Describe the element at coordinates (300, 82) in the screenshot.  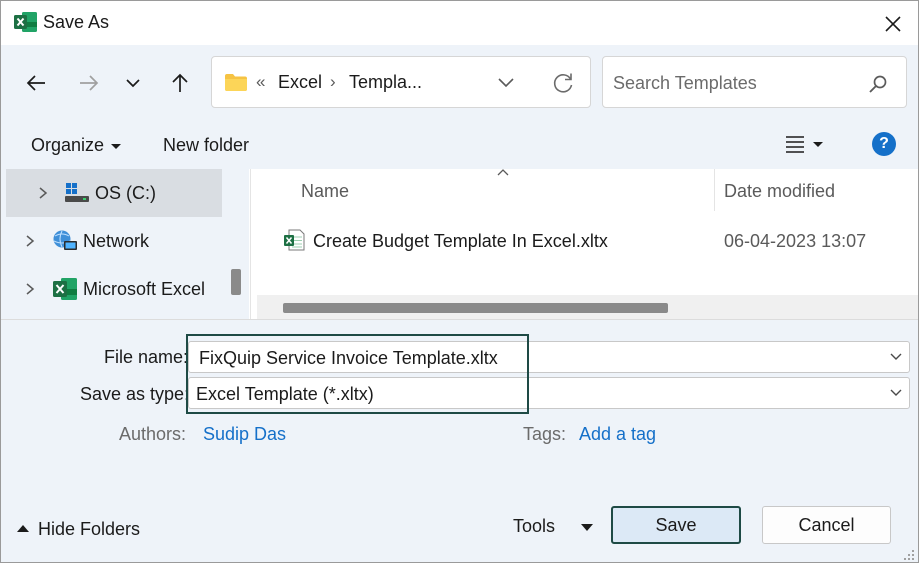
I see `breadcrumb-excel: Excel` at that location.